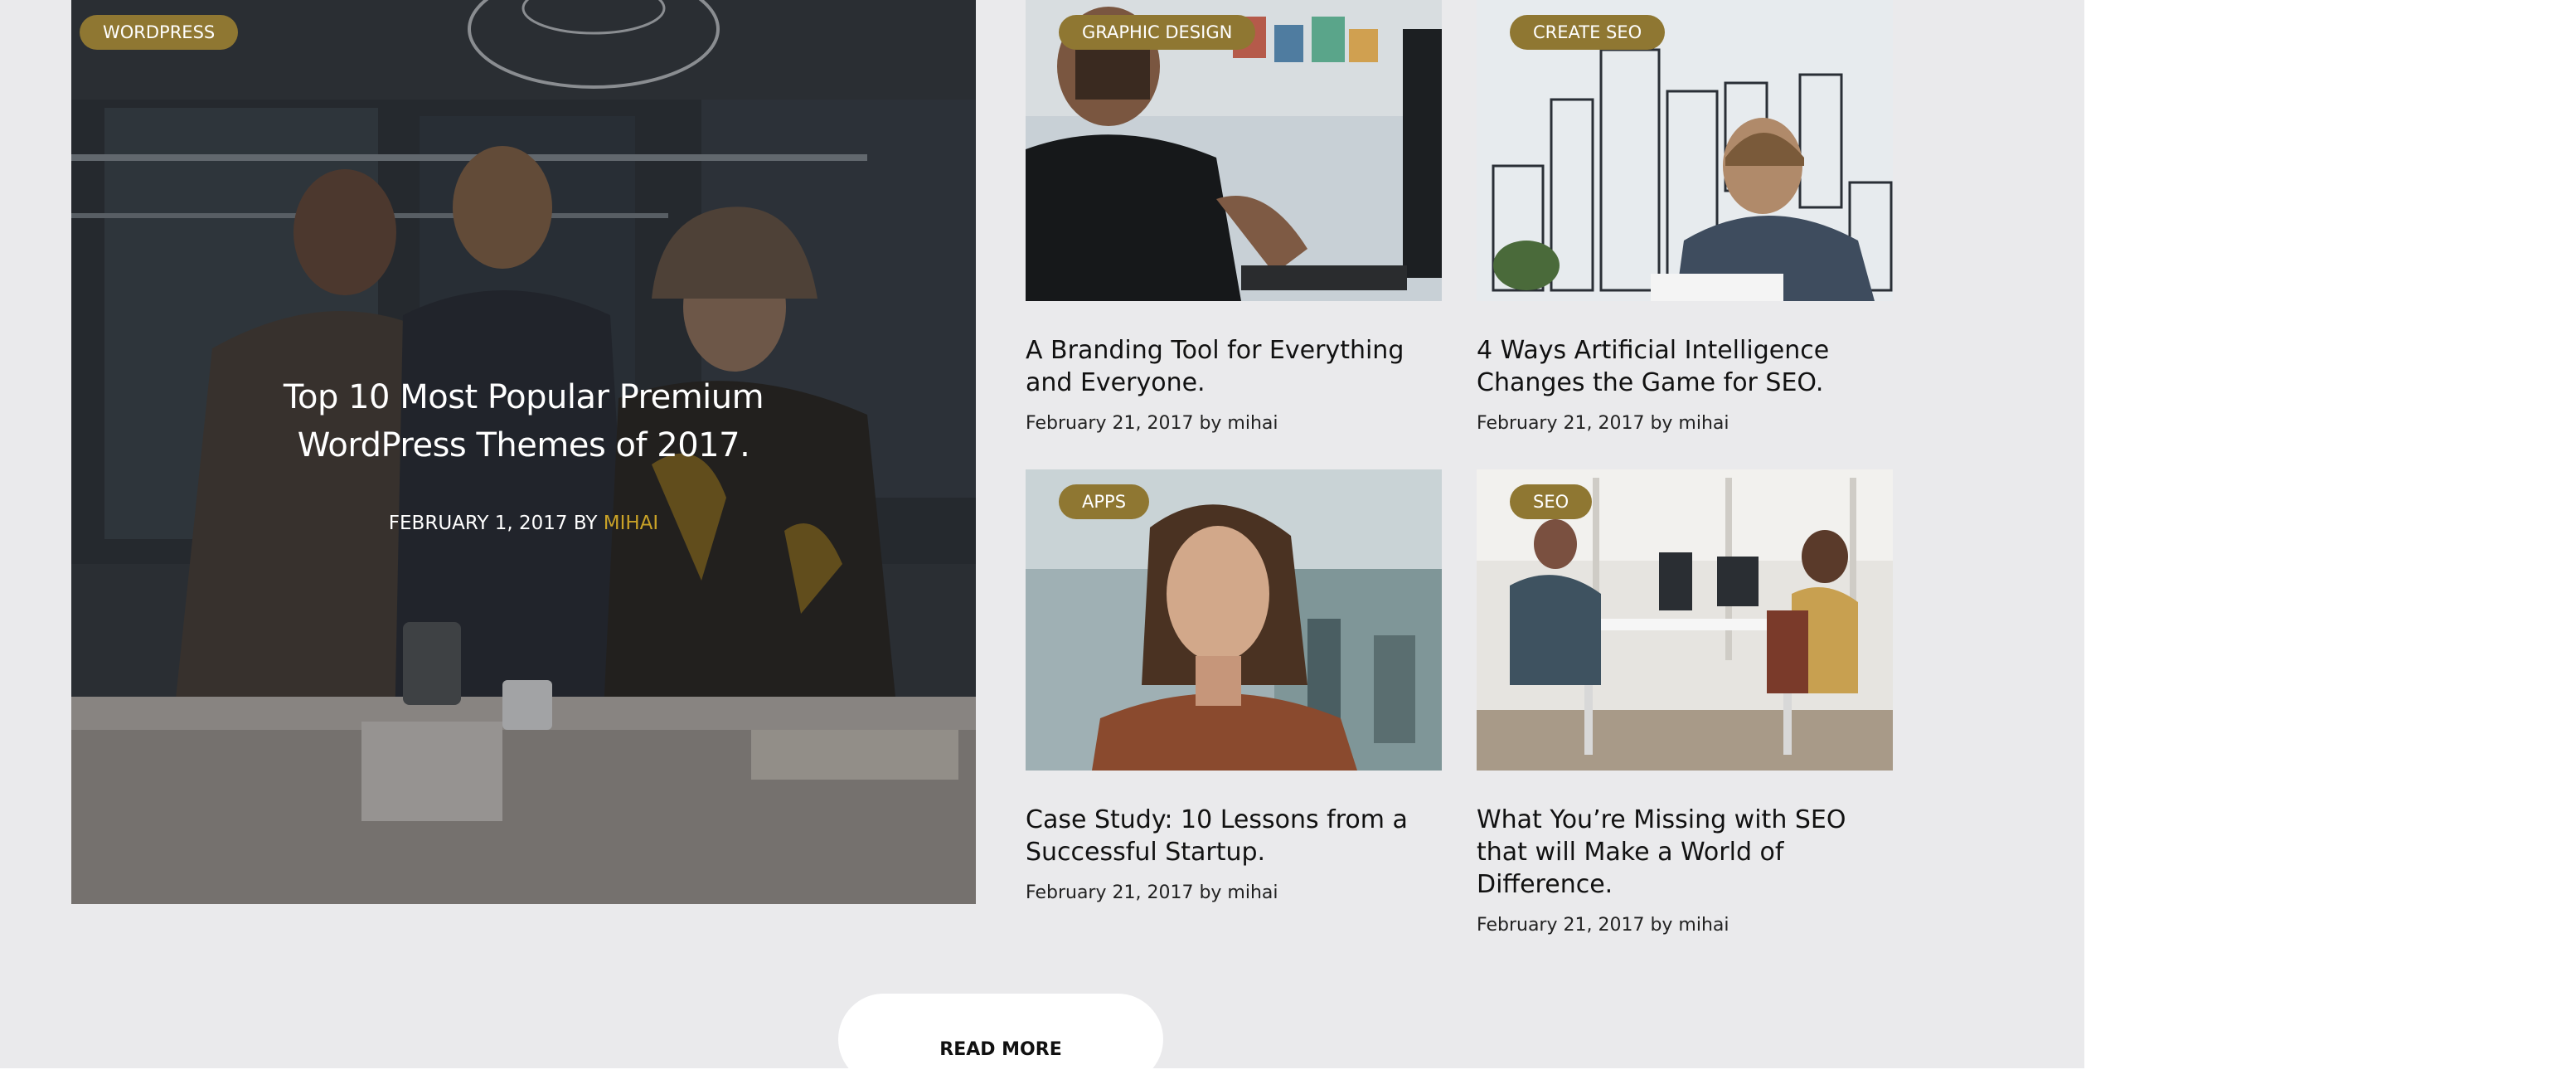 Image resolution: width=2576 pixels, height=1089 pixels. What do you see at coordinates (1685, 620) in the screenshot?
I see `post-card-thumbnail: SEO` at bounding box center [1685, 620].